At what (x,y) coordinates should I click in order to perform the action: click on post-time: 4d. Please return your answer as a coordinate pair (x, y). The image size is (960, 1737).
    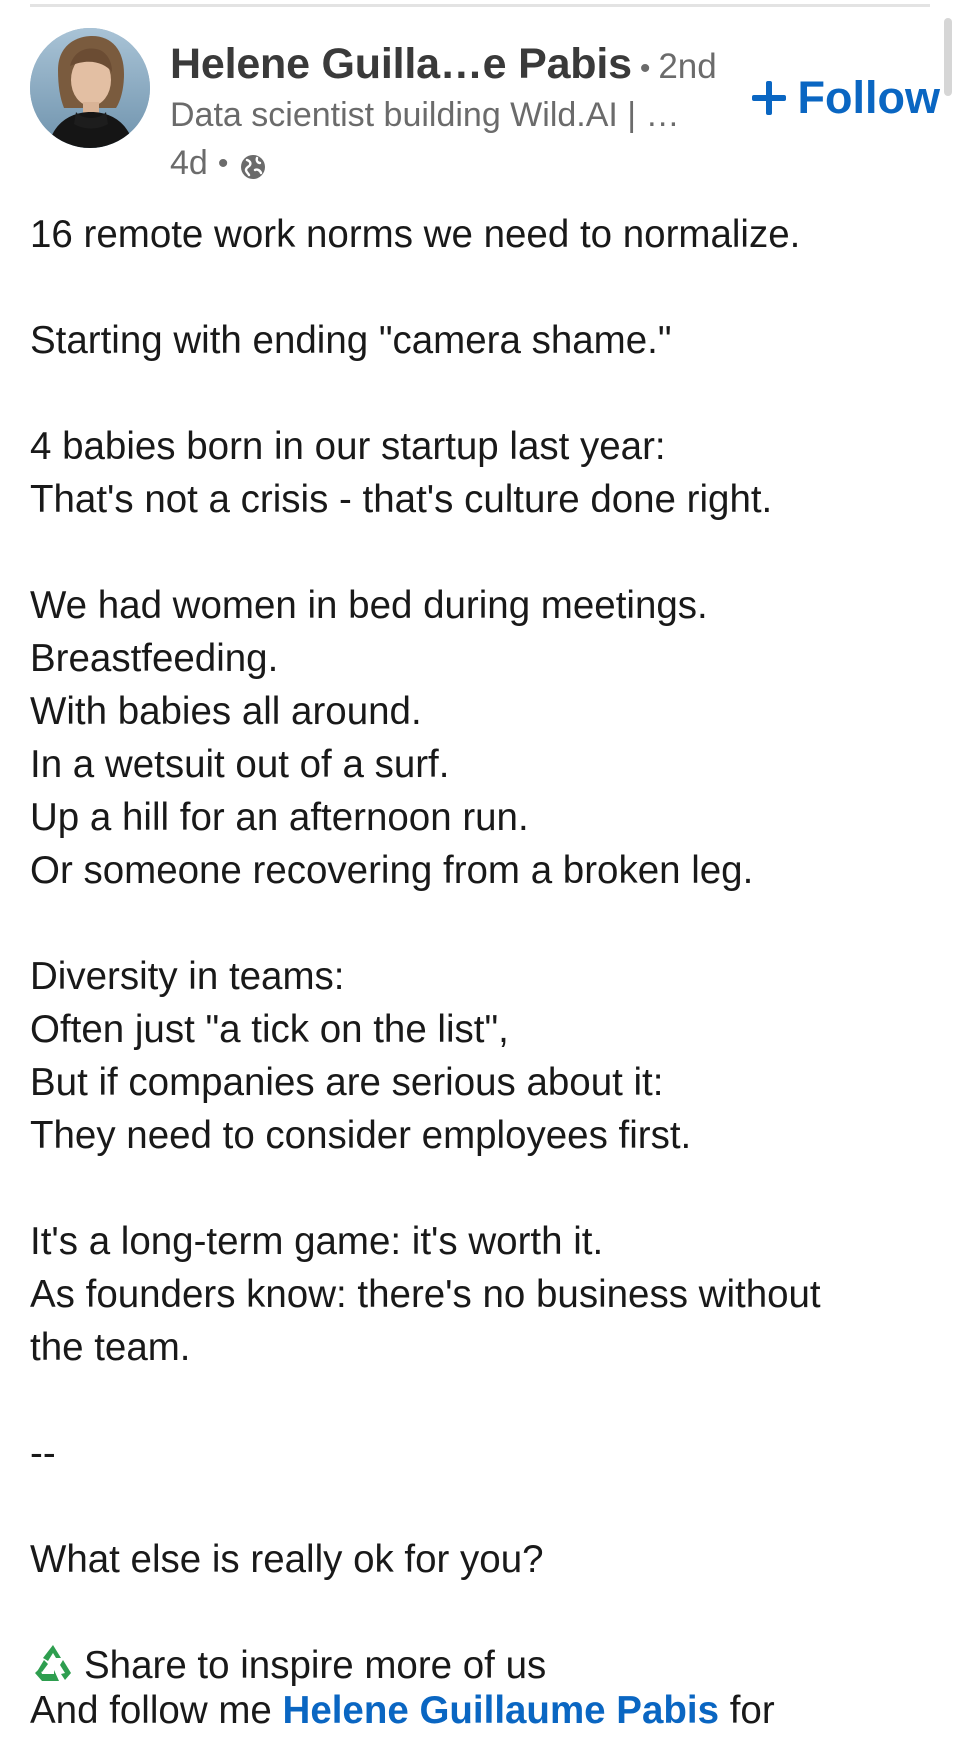
    Looking at the image, I should click on (189, 163).